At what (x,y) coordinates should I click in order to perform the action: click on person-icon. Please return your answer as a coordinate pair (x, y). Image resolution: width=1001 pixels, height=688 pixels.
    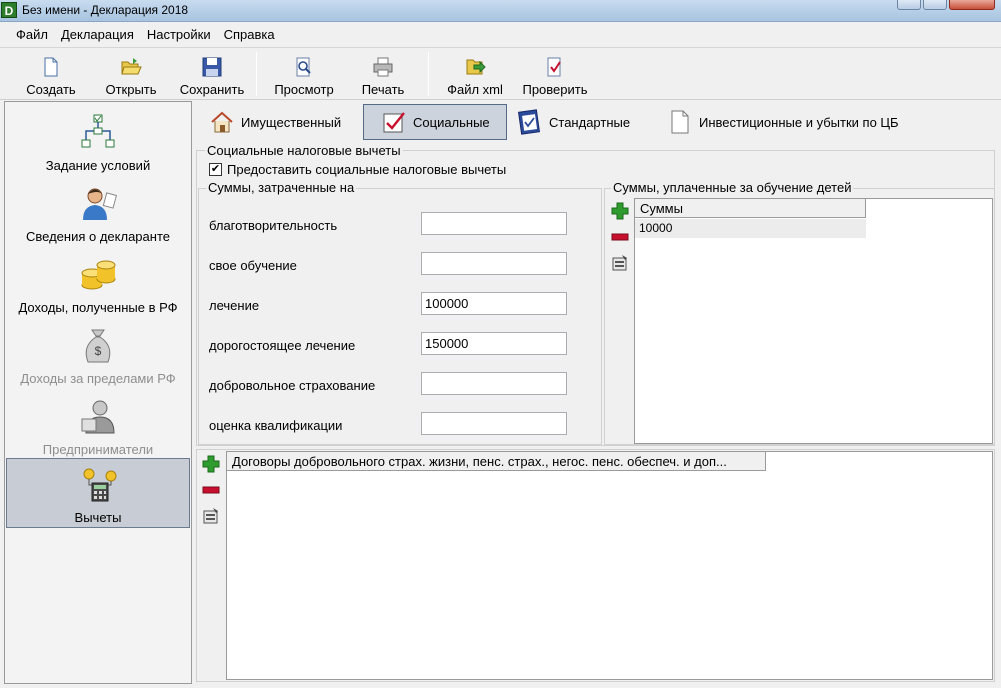
    Looking at the image, I should click on (100, 204).